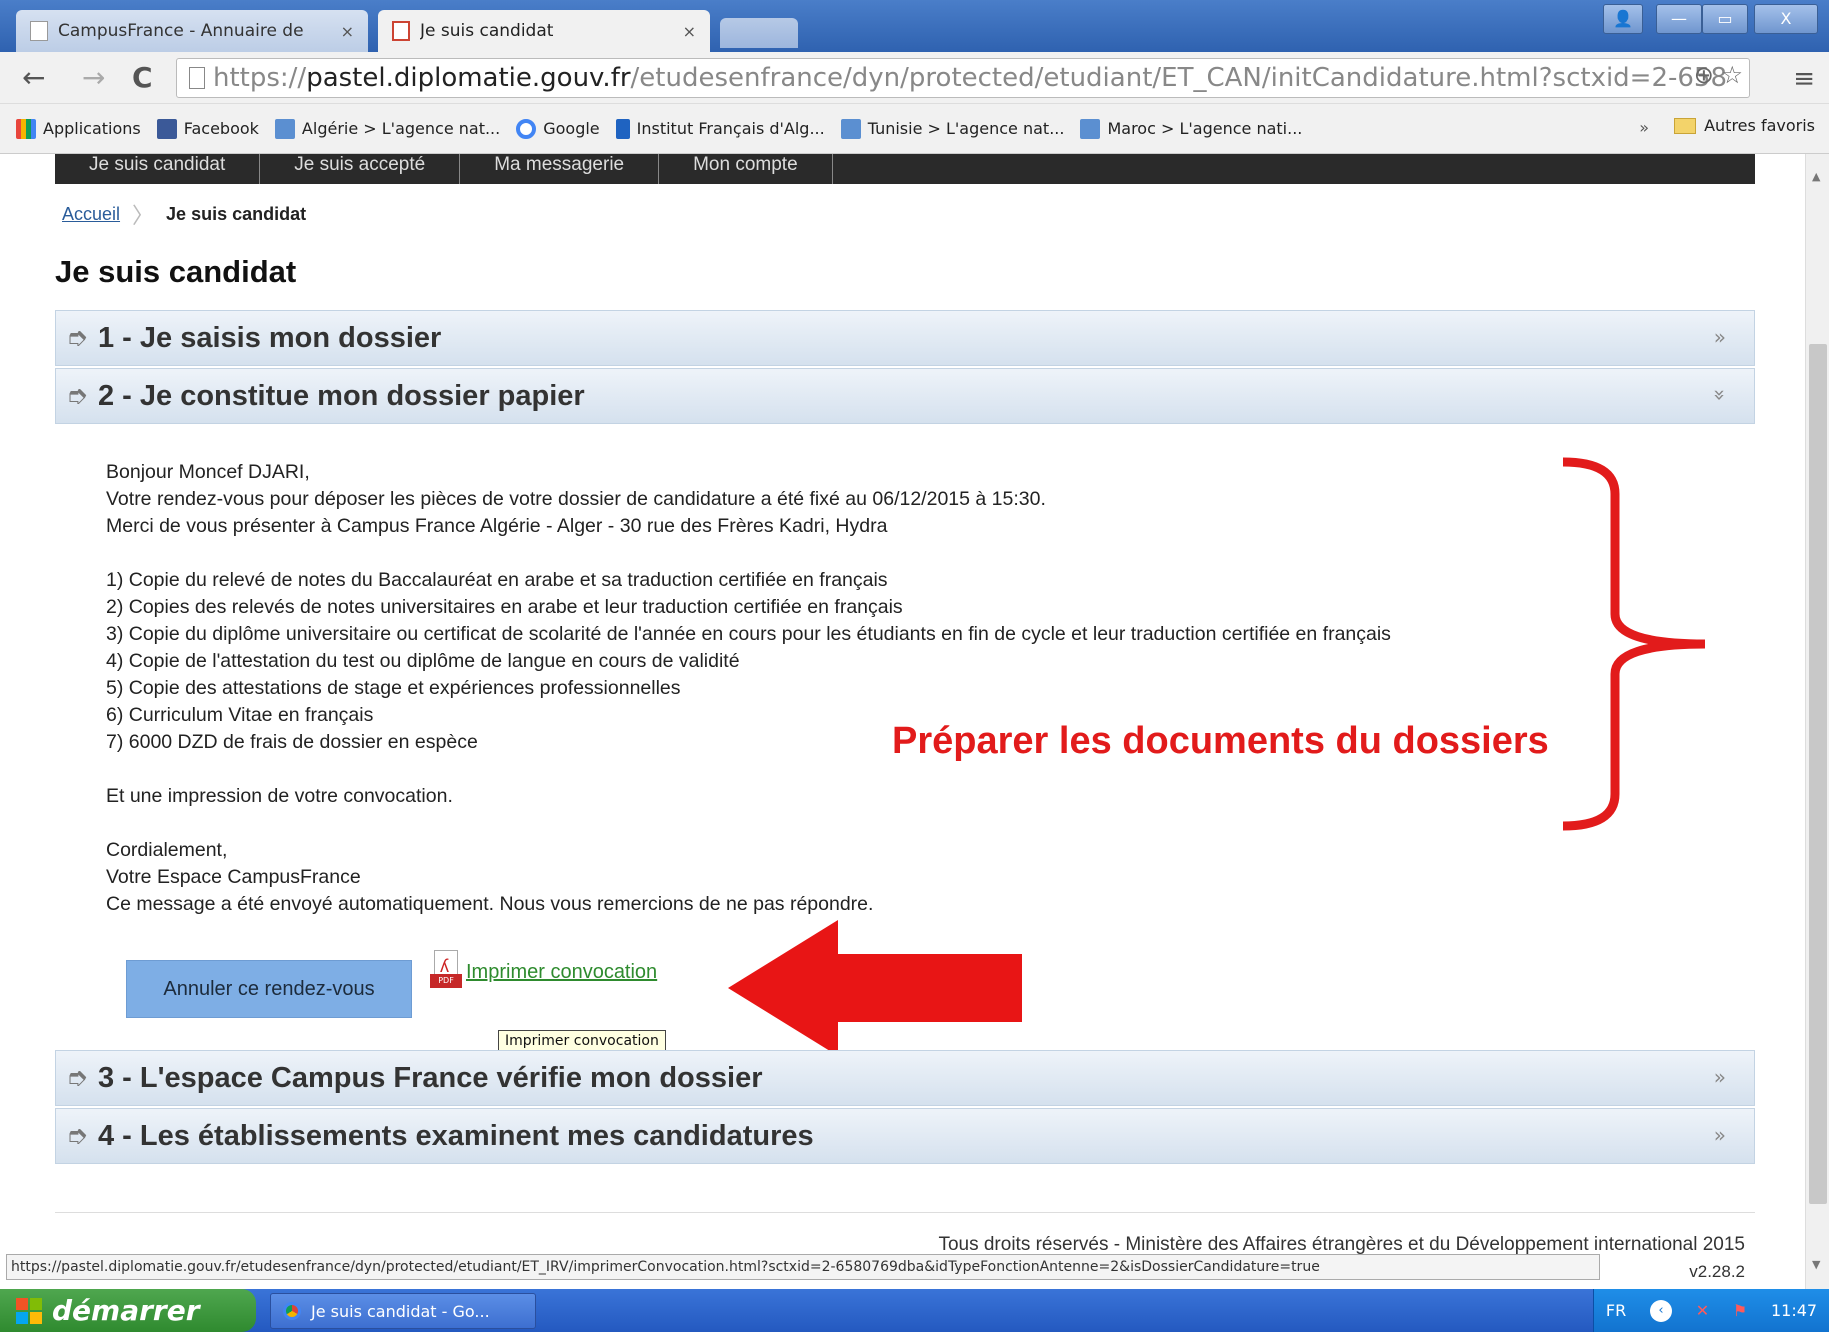  I want to click on user-icon: 👤, so click(1623, 19).